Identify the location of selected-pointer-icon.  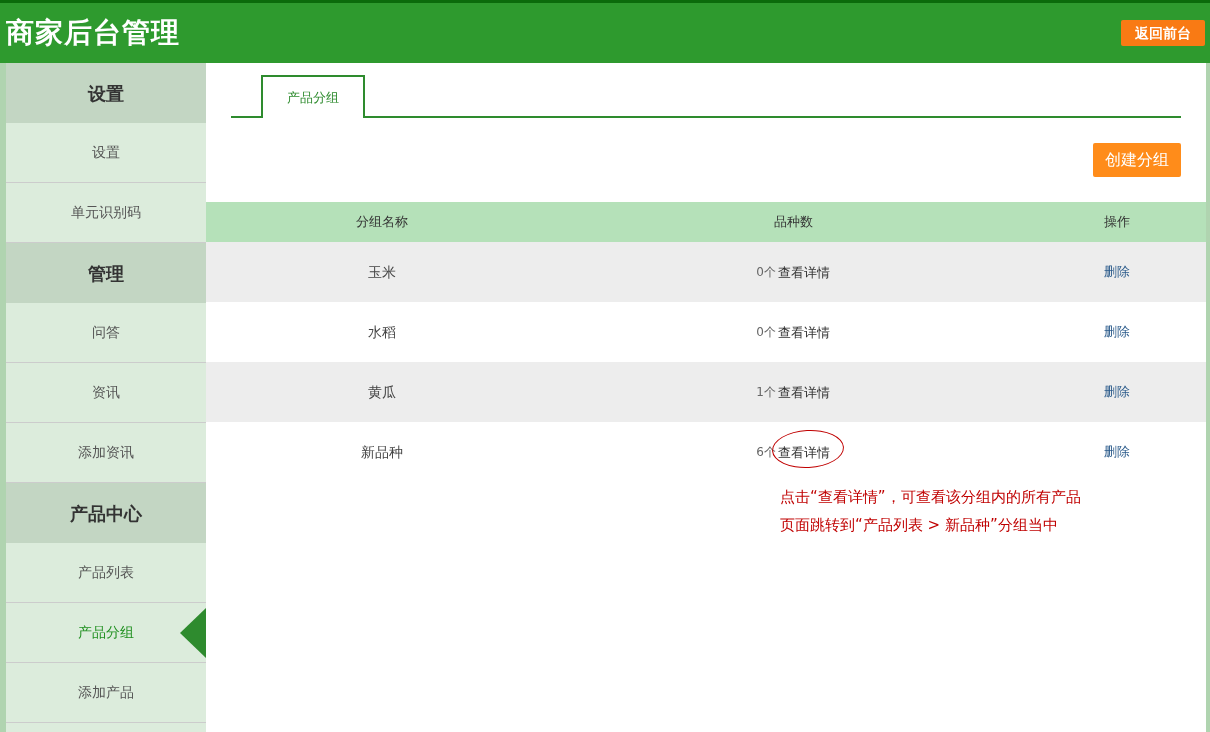
(193, 633).